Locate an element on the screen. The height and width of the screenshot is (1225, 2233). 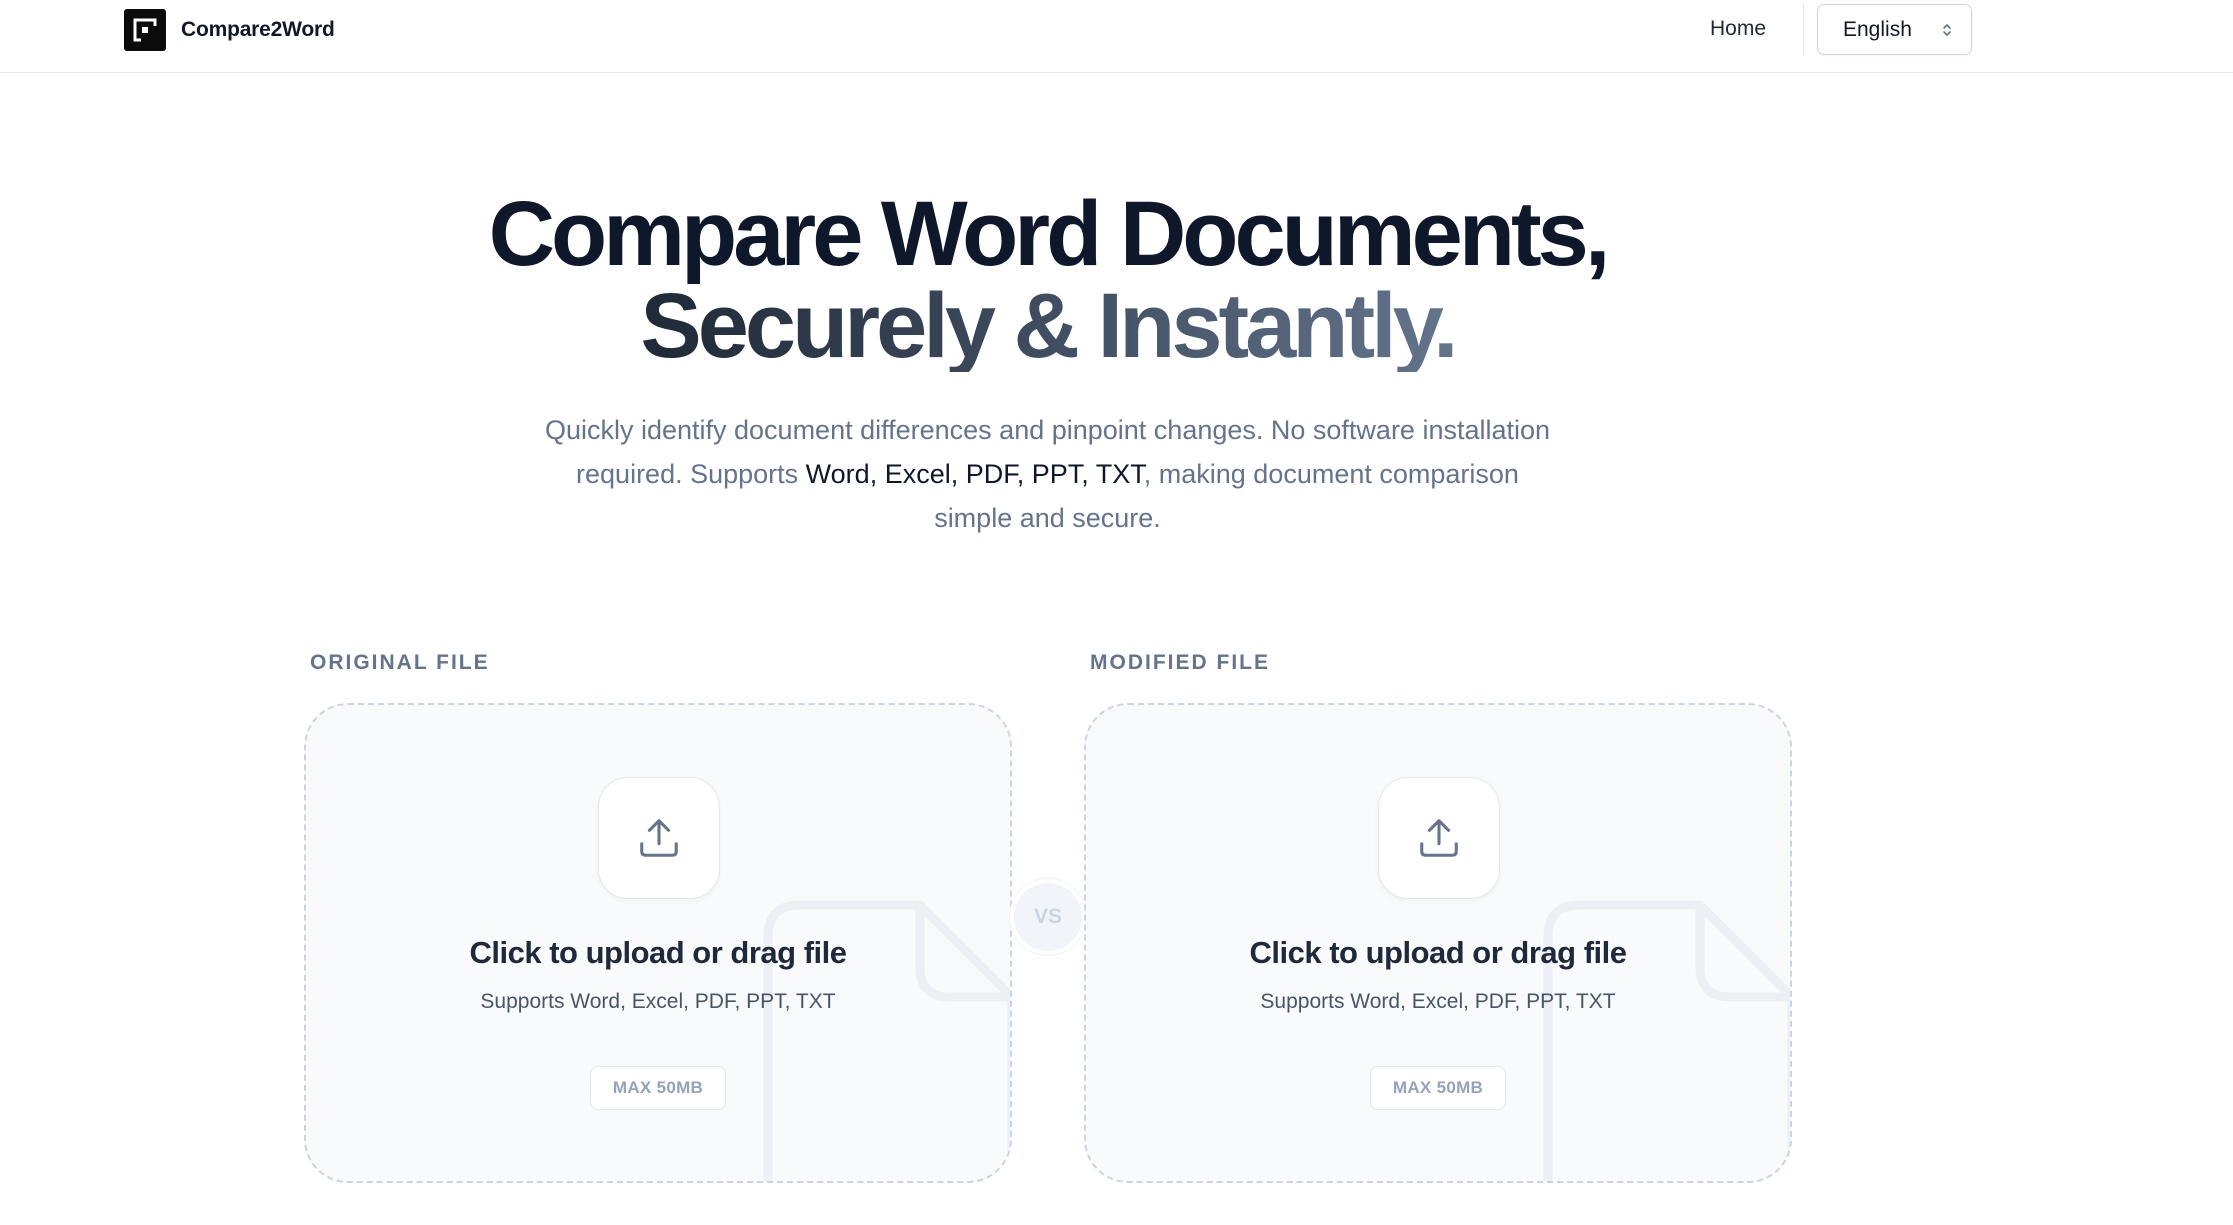
language-select: English is located at coordinates (1894, 29).